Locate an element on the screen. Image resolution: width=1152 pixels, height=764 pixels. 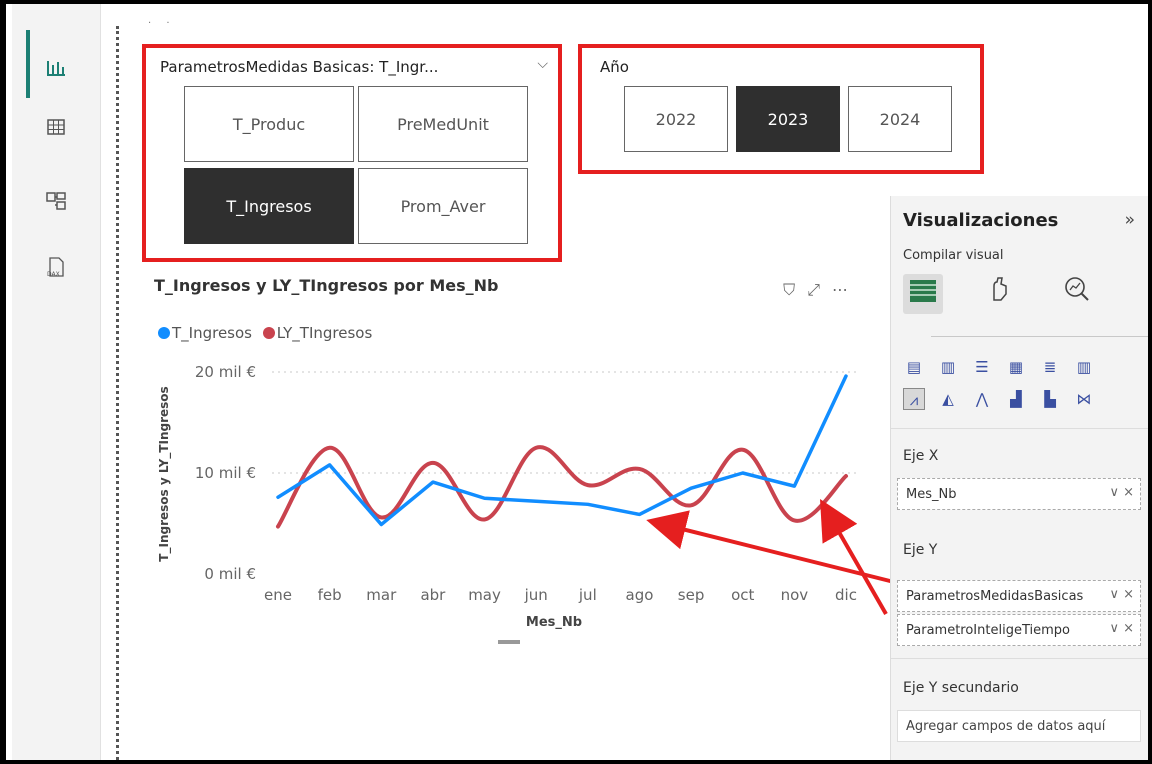
field-label: ParametrosMedidasBasicas is located at coordinates (995, 596).